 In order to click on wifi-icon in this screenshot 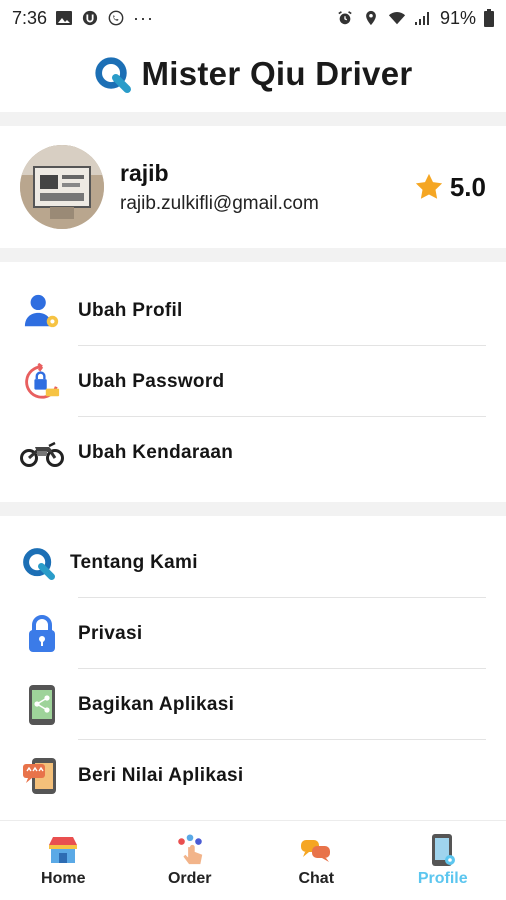, I will do `click(397, 18)`.